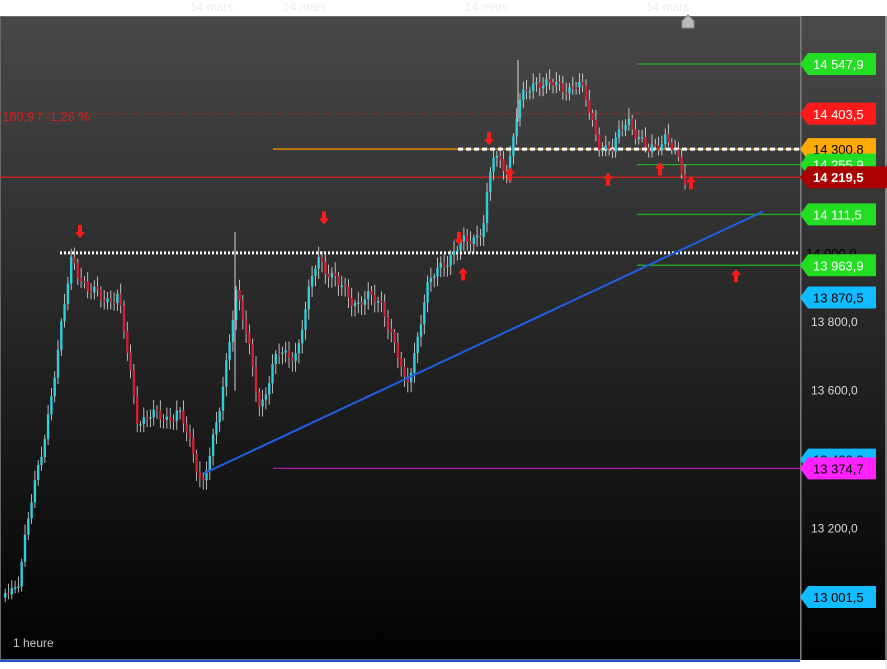  Describe the element at coordinates (838, 177) in the screenshot. I see `price-badge-label: 14 219,5` at that location.